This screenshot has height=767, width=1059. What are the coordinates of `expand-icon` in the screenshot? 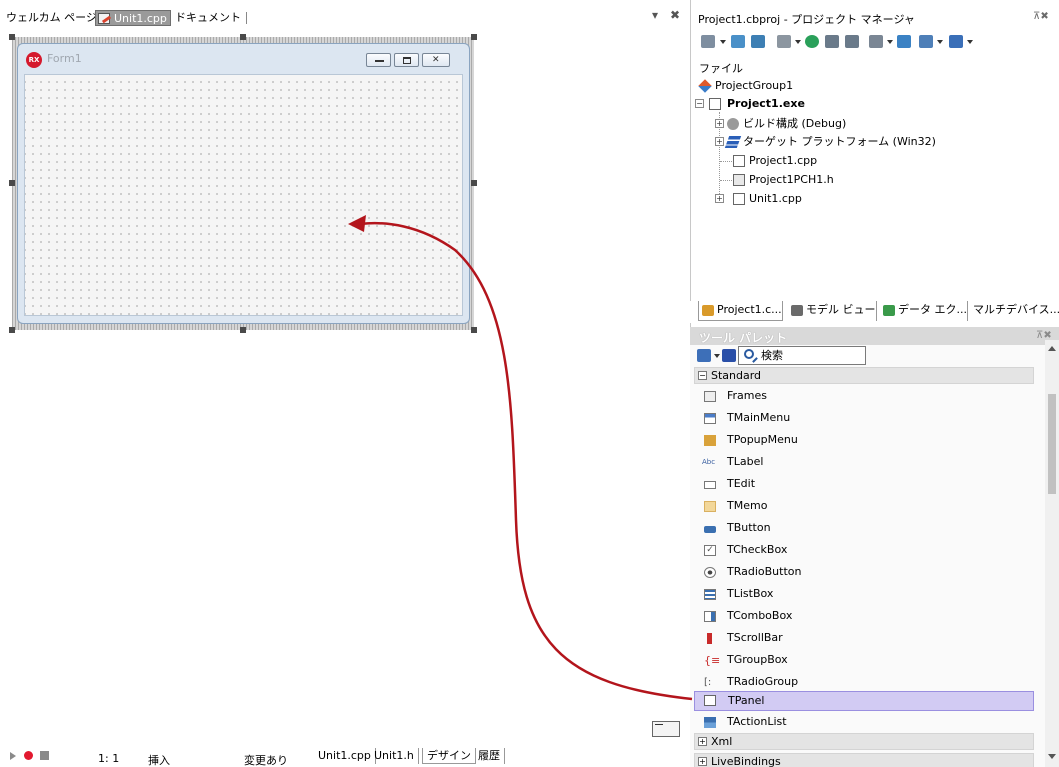 It's located at (832, 41).